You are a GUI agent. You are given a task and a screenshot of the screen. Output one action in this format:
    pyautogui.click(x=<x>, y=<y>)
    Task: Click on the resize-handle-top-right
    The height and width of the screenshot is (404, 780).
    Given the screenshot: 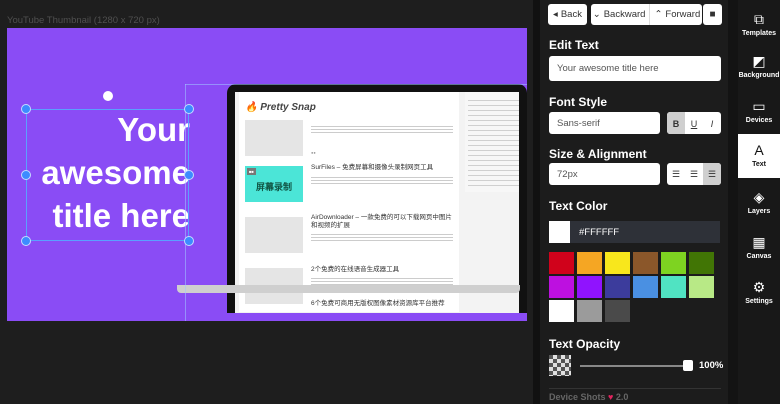 What is the action you would take?
    pyautogui.click(x=189, y=109)
    